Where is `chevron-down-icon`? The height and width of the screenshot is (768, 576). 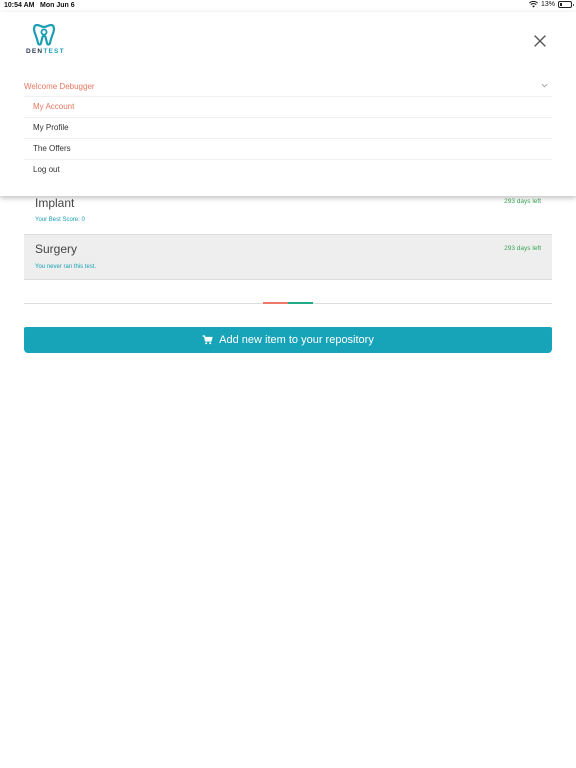
chevron-down-icon is located at coordinates (544, 85).